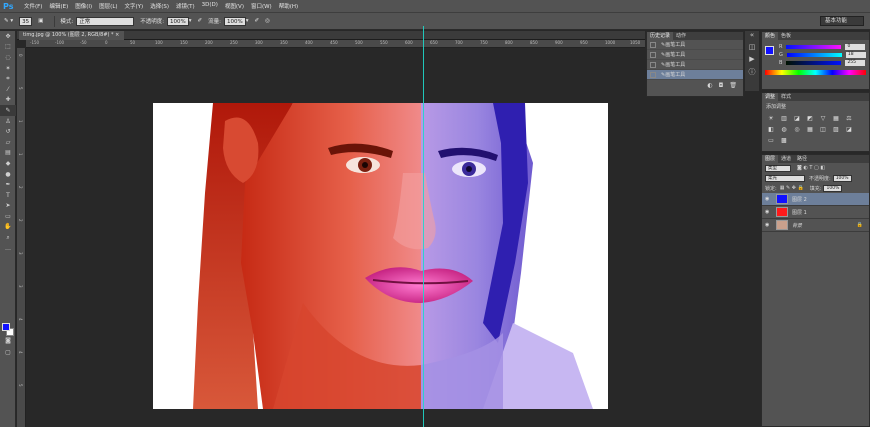  Describe the element at coordinates (770, 36) in the screenshot. I see `tab-color: 颜色` at that location.